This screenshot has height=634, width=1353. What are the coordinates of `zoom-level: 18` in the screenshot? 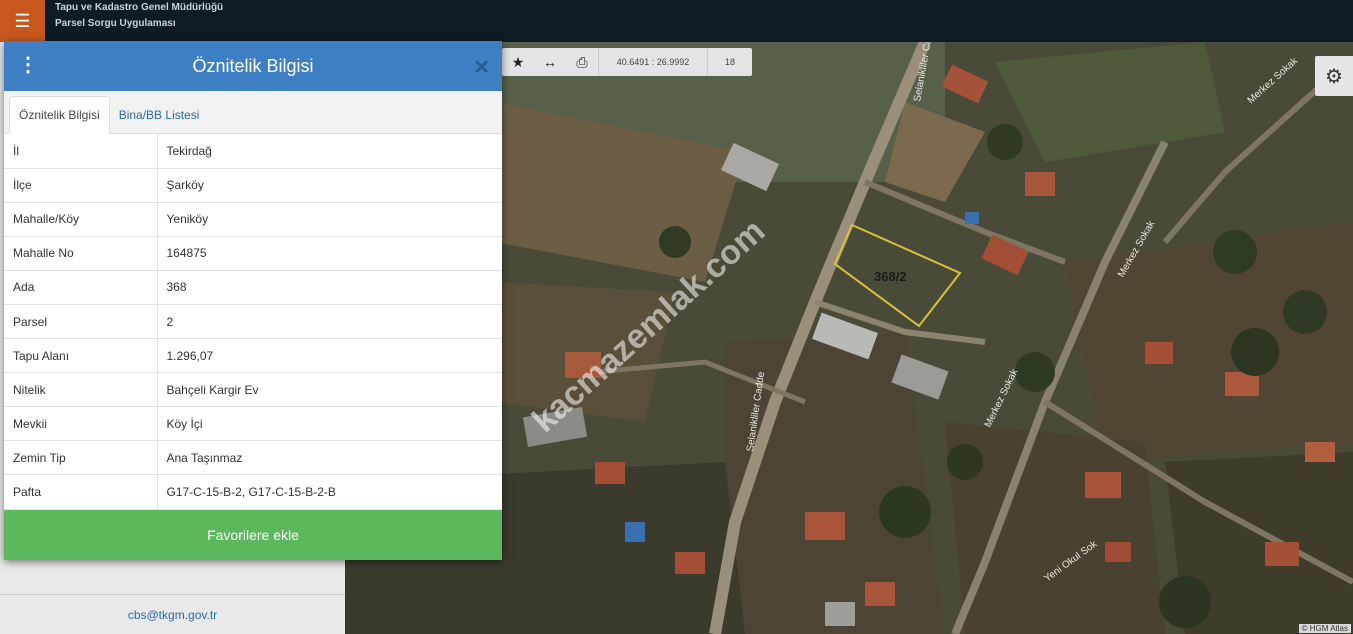 It's located at (729, 62).